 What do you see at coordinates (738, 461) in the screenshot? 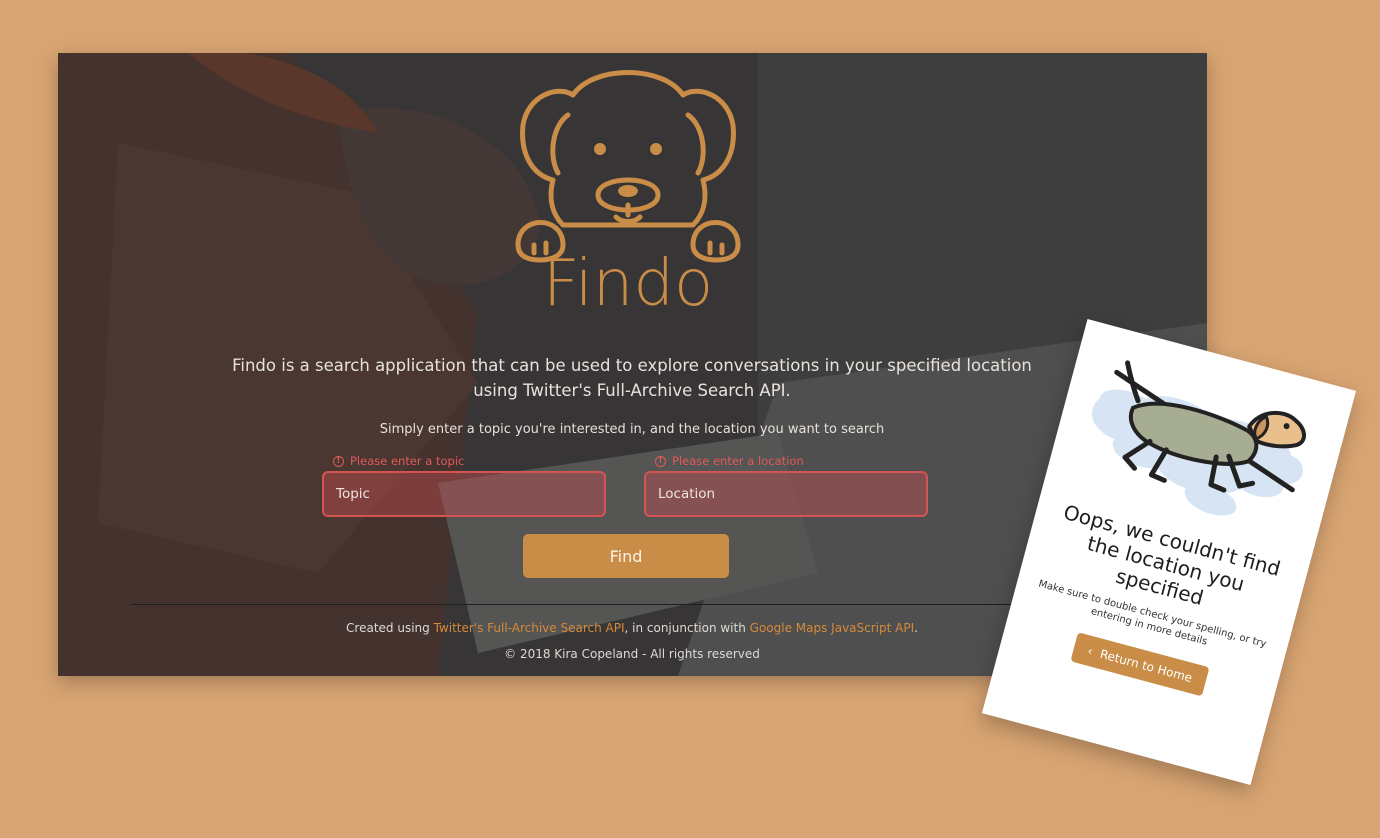
I see `location-error-text: Please enter a location` at bounding box center [738, 461].